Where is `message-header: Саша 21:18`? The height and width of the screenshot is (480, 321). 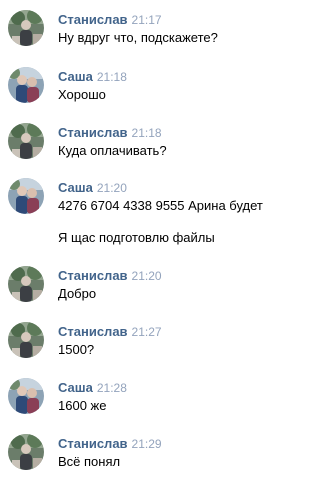 message-header: Саша 21:18 is located at coordinates (92, 77).